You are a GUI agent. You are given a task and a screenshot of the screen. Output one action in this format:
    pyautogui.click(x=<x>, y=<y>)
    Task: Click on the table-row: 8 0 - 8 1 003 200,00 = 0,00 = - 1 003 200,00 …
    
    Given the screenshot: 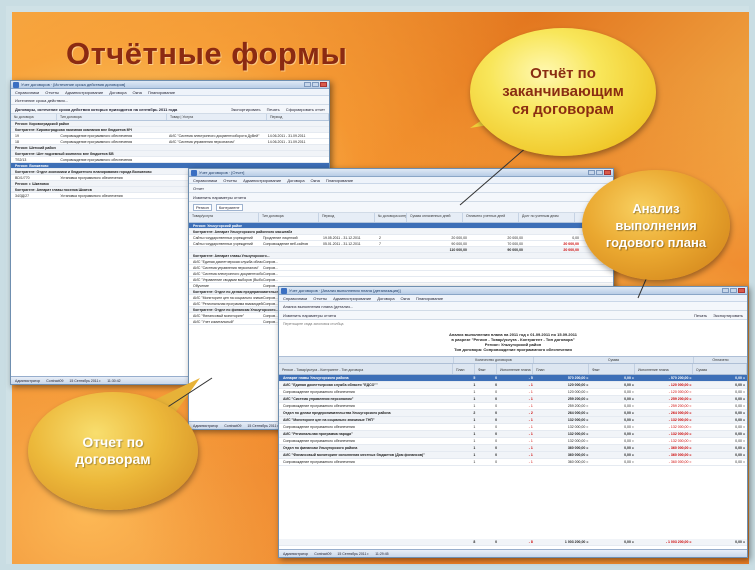 What is the action you would take?
    pyautogui.click(x=513, y=542)
    